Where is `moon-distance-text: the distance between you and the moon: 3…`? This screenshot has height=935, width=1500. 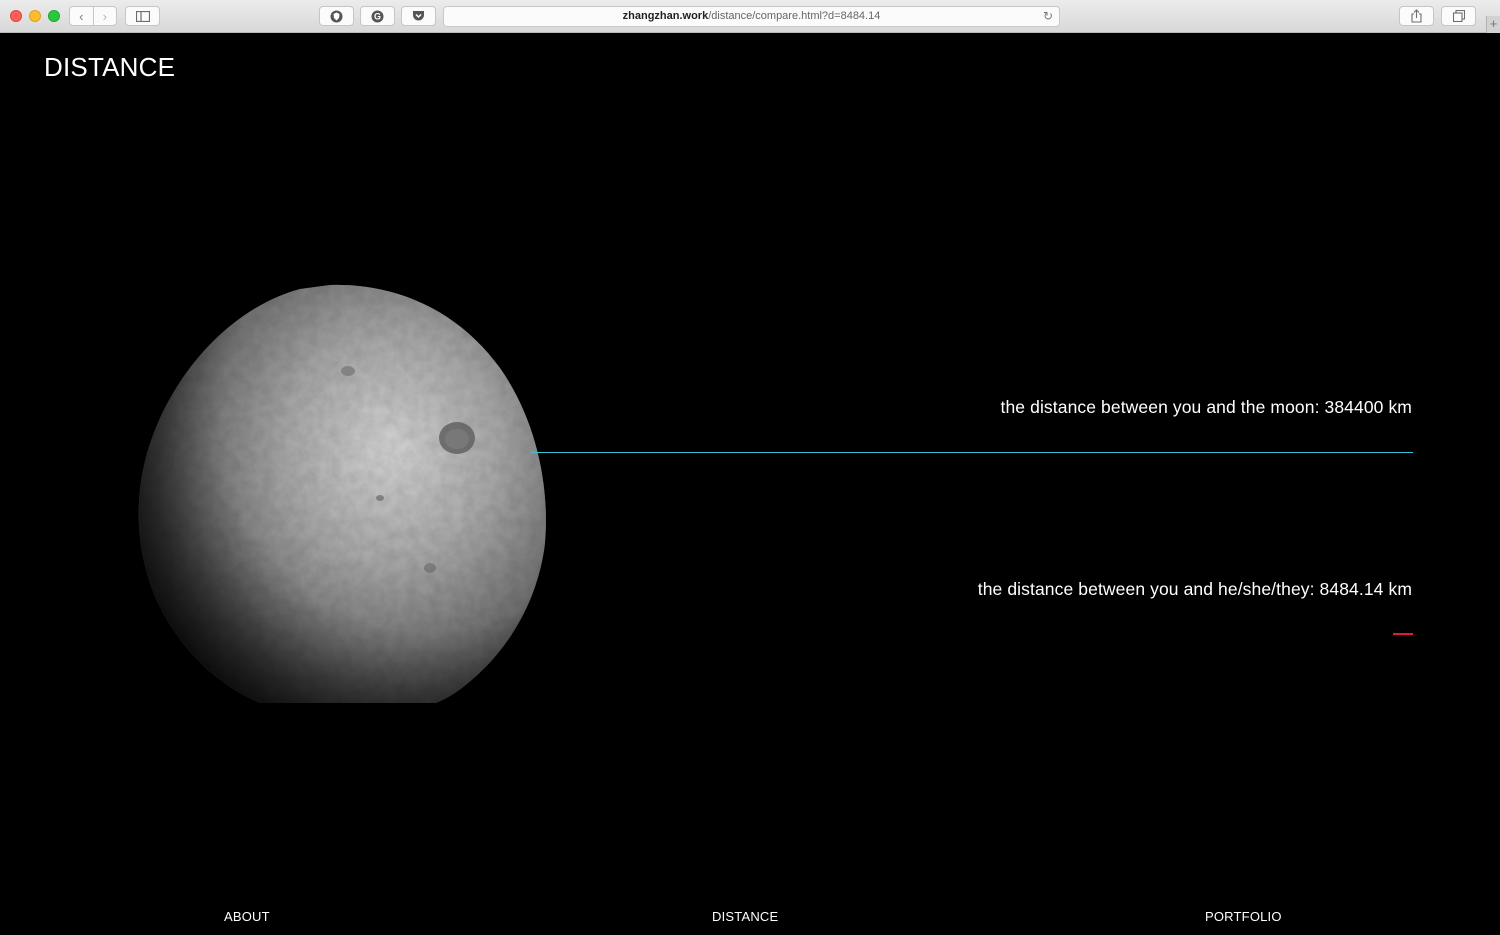 moon-distance-text: the distance between you and the moon: 3… is located at coordinates (1206, 407).